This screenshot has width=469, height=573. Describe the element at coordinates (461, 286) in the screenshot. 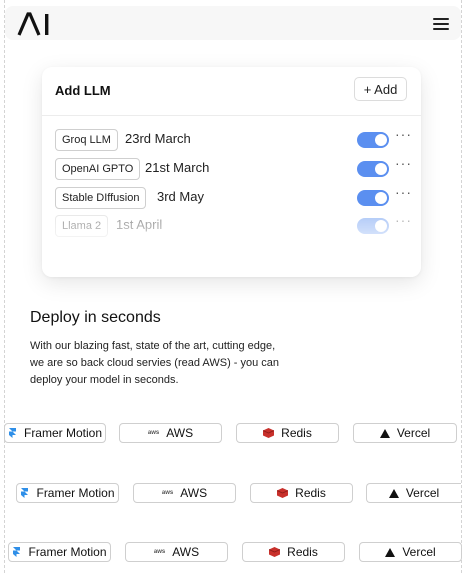

I see `frame-guide-right` at that location.